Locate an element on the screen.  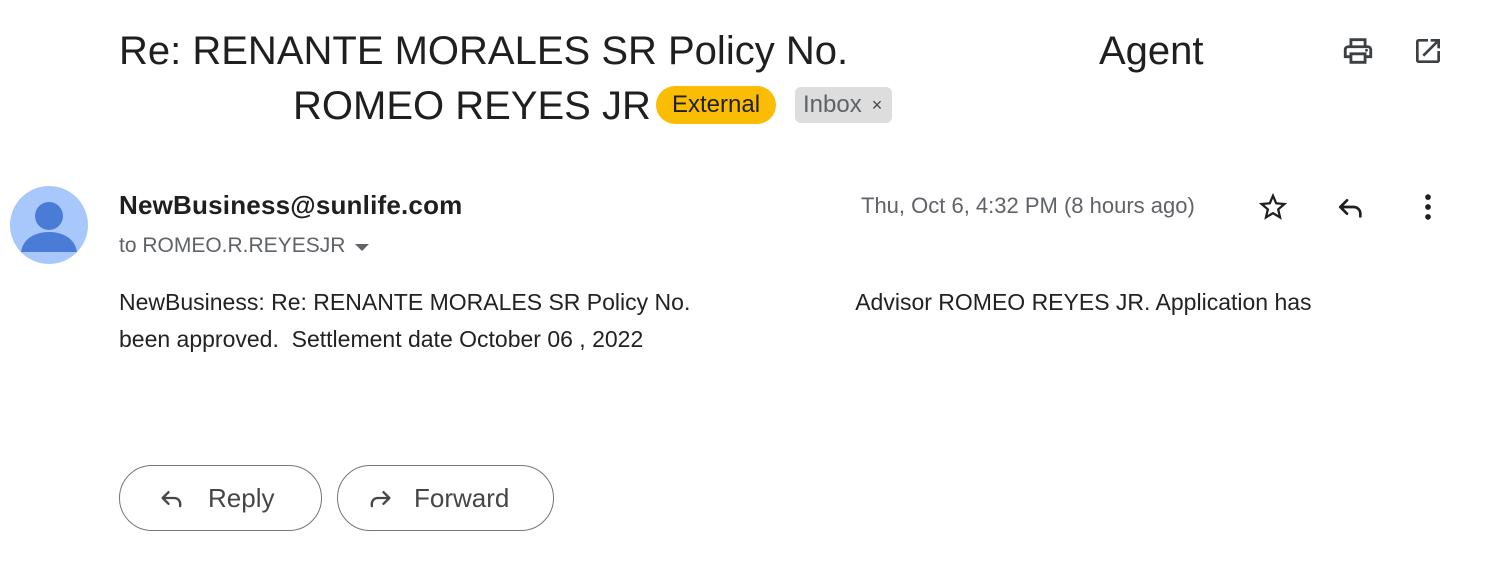
inbox-label-text: Inbox is located at coordinates (832, 104).